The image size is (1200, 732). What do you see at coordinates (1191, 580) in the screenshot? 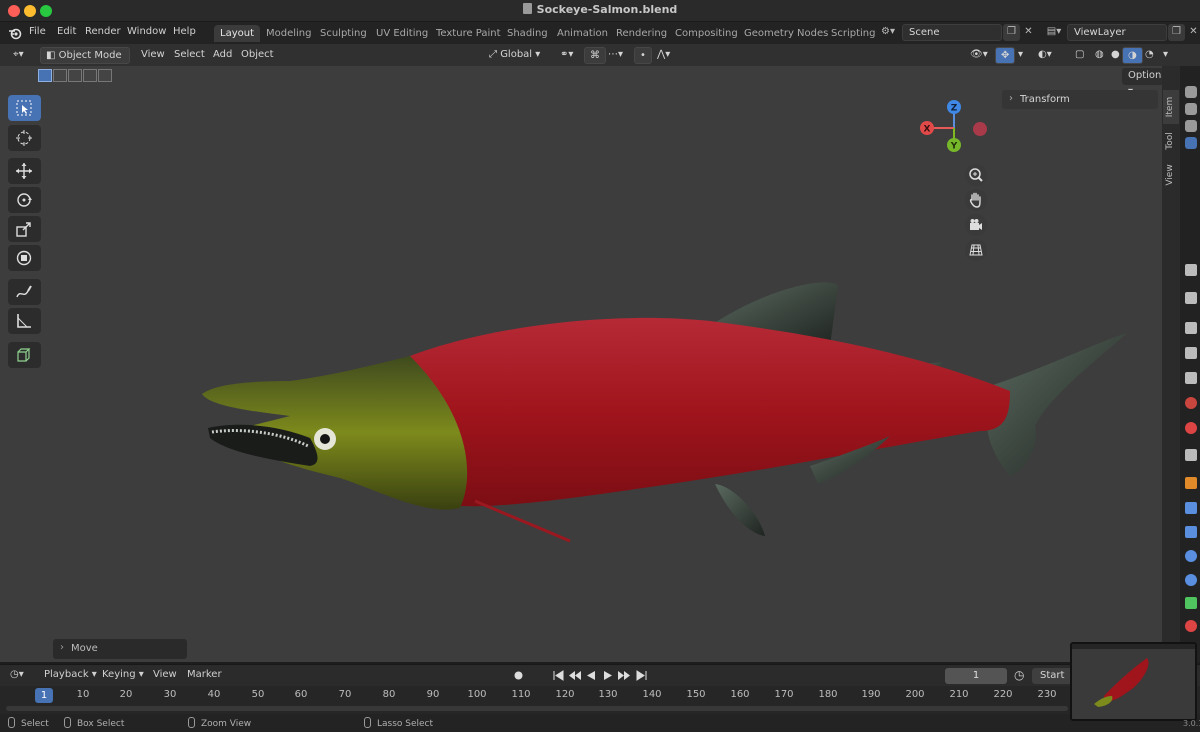
I see `constraints-properties-icon` at bounding box center [1191, 580].